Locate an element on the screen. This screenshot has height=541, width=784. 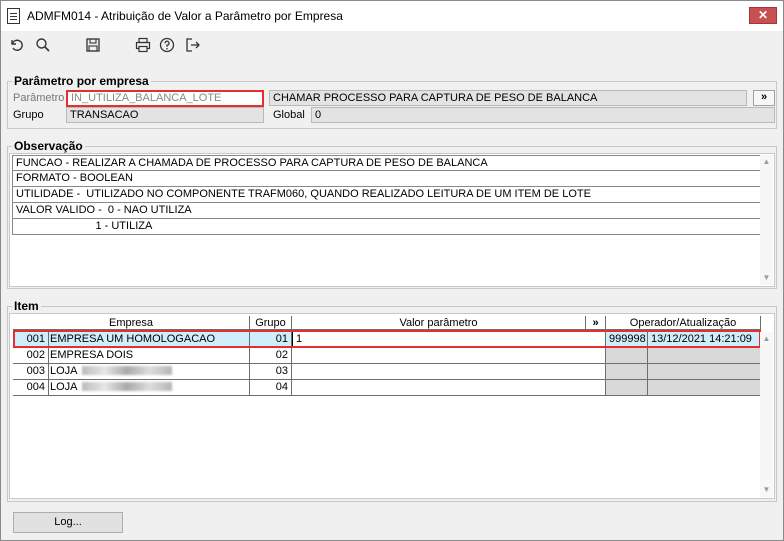
row-operador-cell: 999998 is located at coordinates (627, 340).